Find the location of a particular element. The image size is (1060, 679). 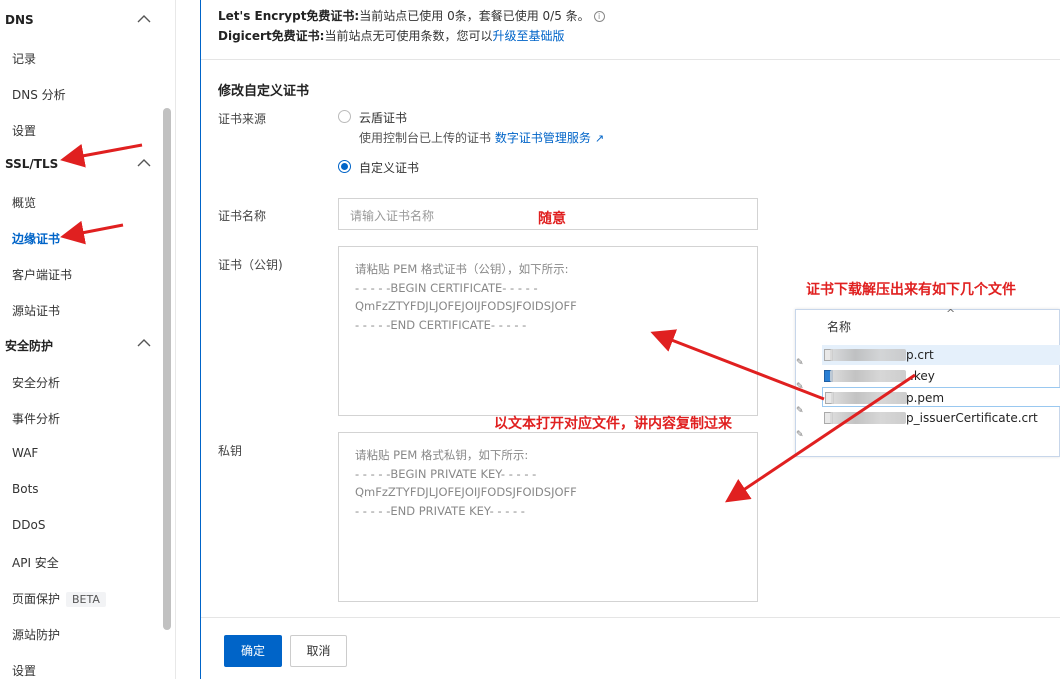

radio-cloud-label: 云盾证书 is located at coordinates (383, 117).